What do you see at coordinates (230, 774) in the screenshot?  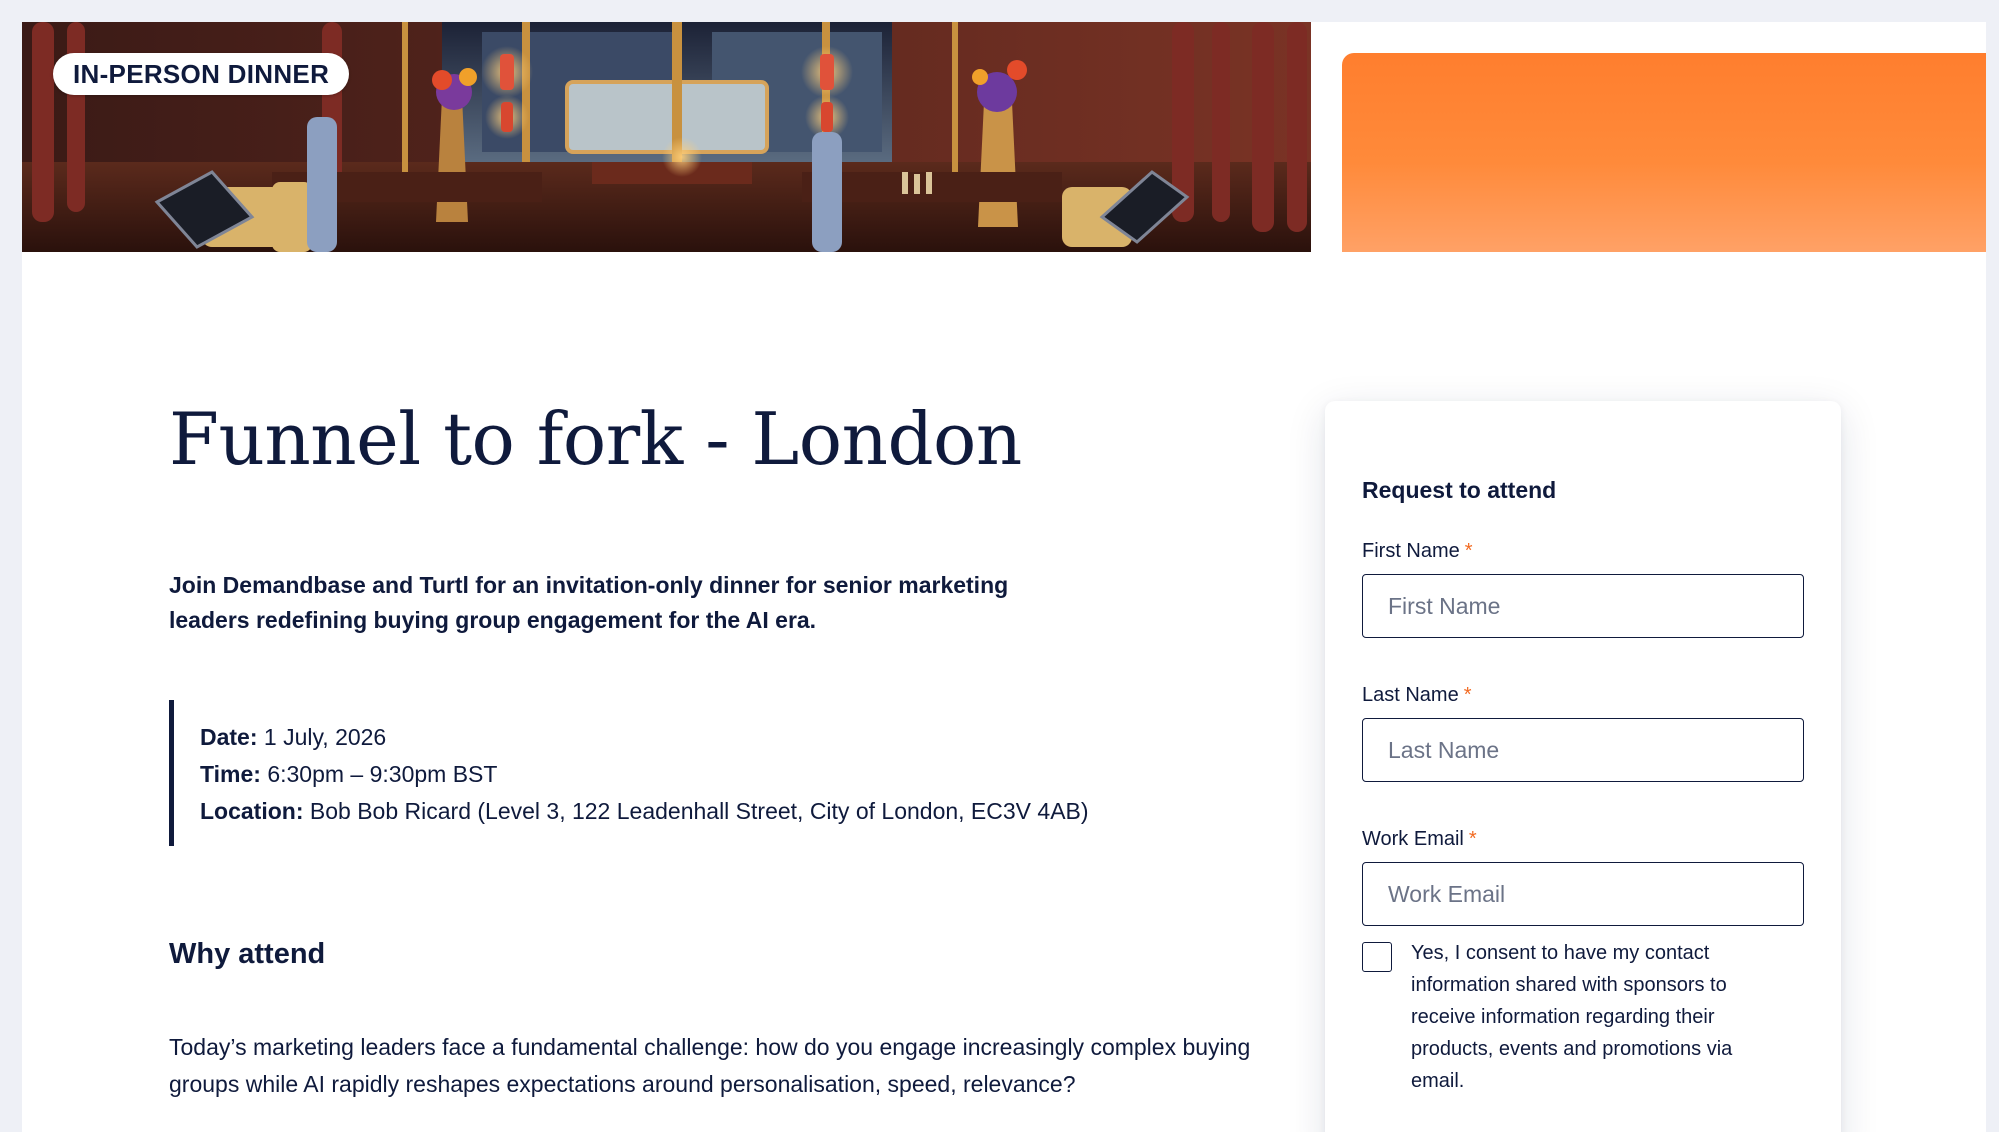 I see `time-label: Time:` at bounding box center [230, 774].